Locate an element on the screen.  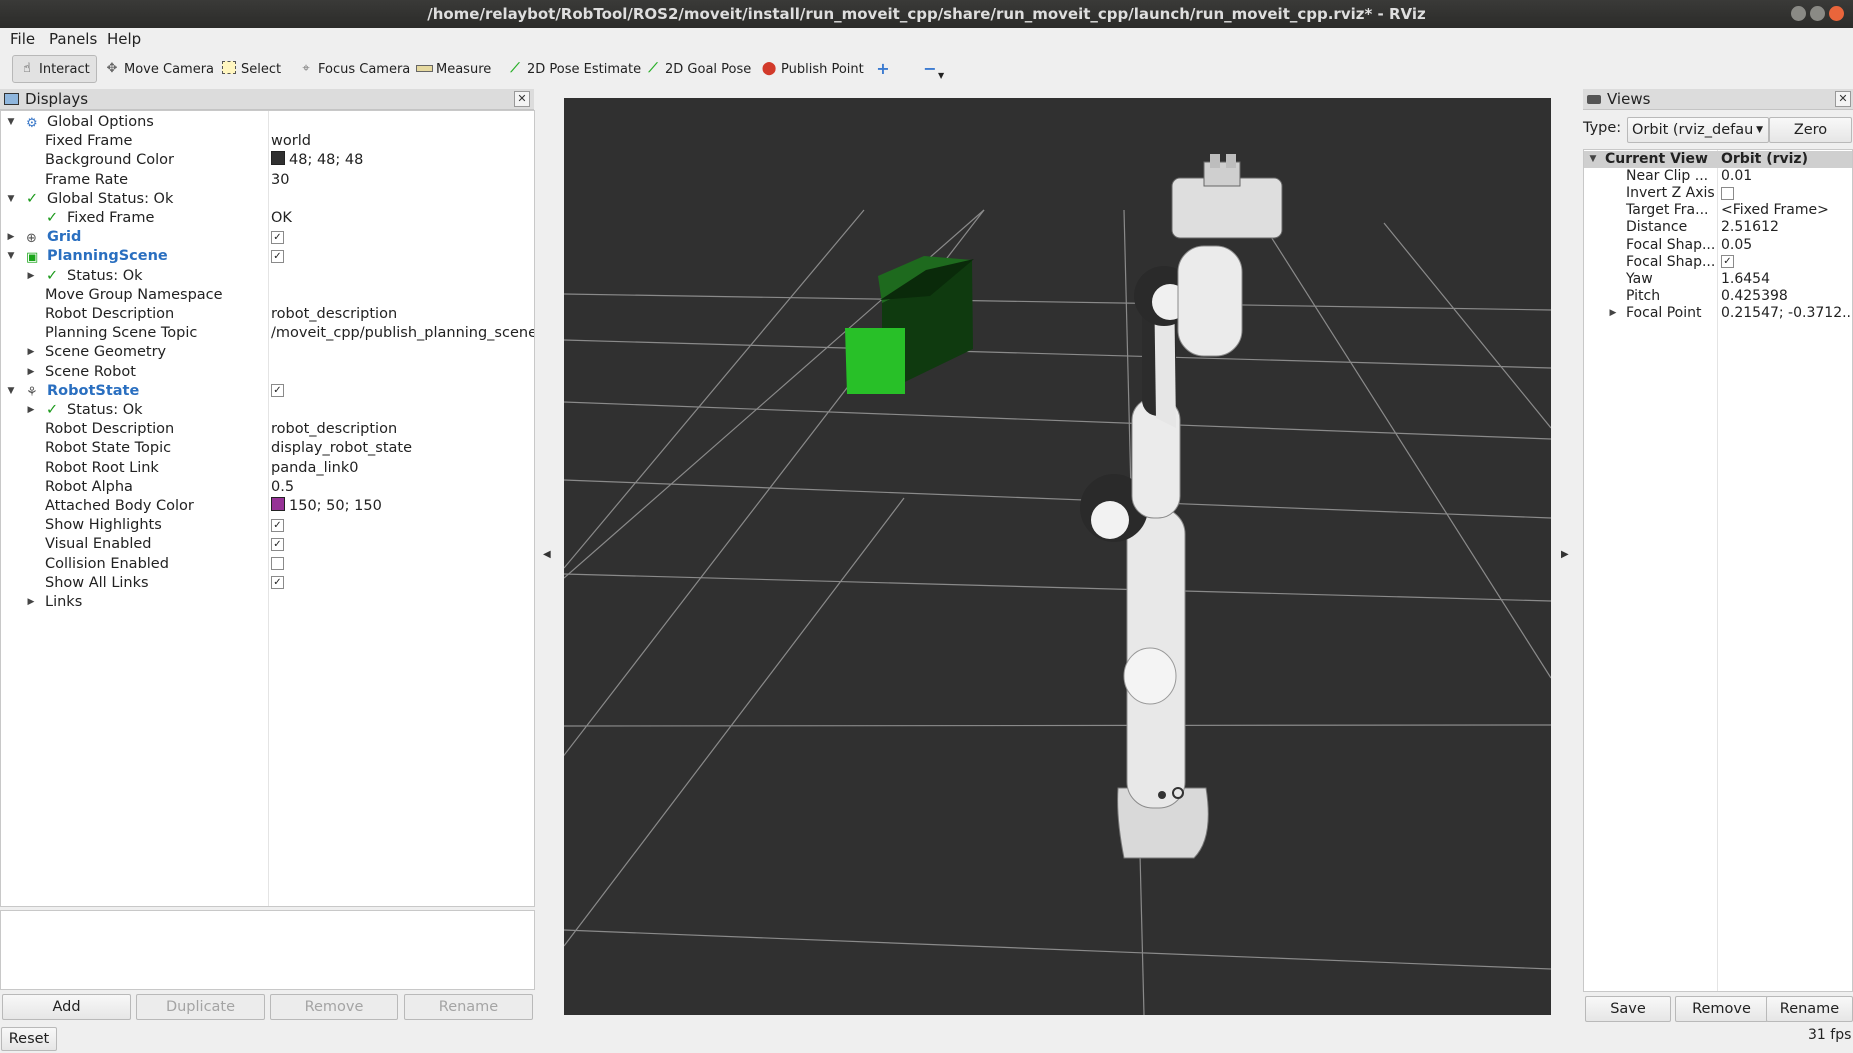
zero-view-button: Zero is located at coordinates (1810, 130).